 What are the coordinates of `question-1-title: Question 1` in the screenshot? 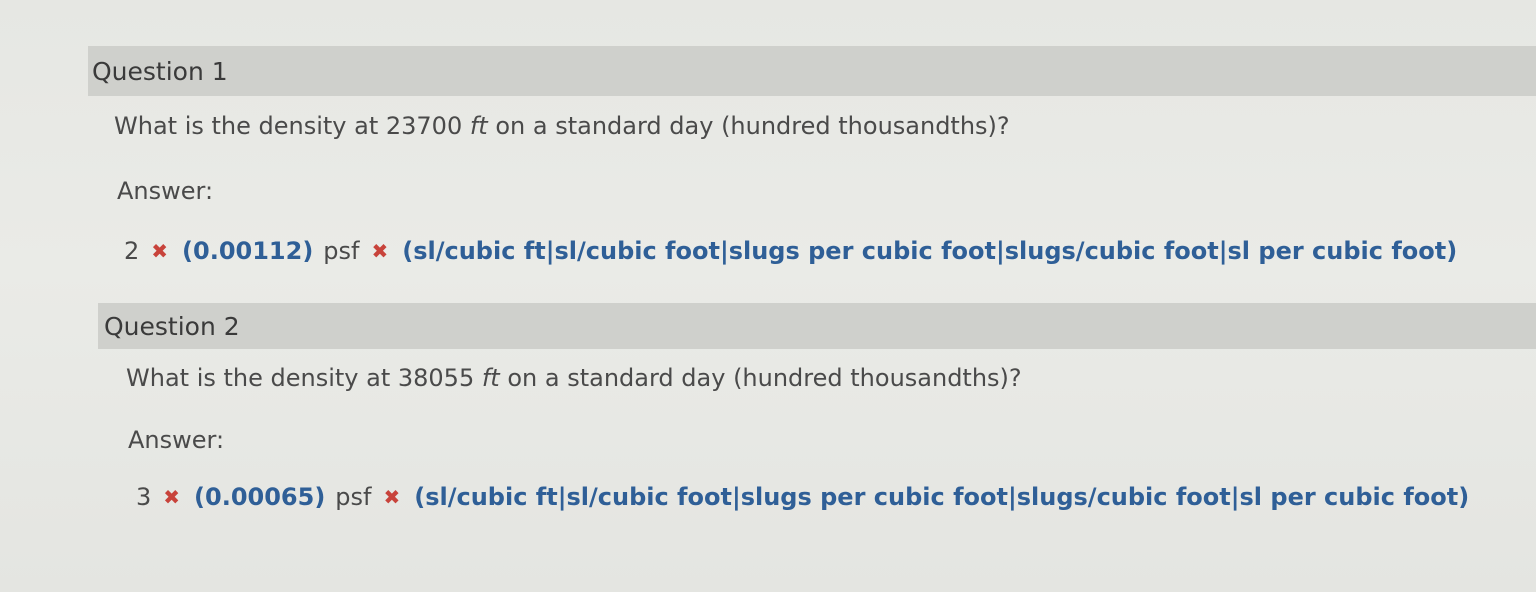 It's located at (160, 71).